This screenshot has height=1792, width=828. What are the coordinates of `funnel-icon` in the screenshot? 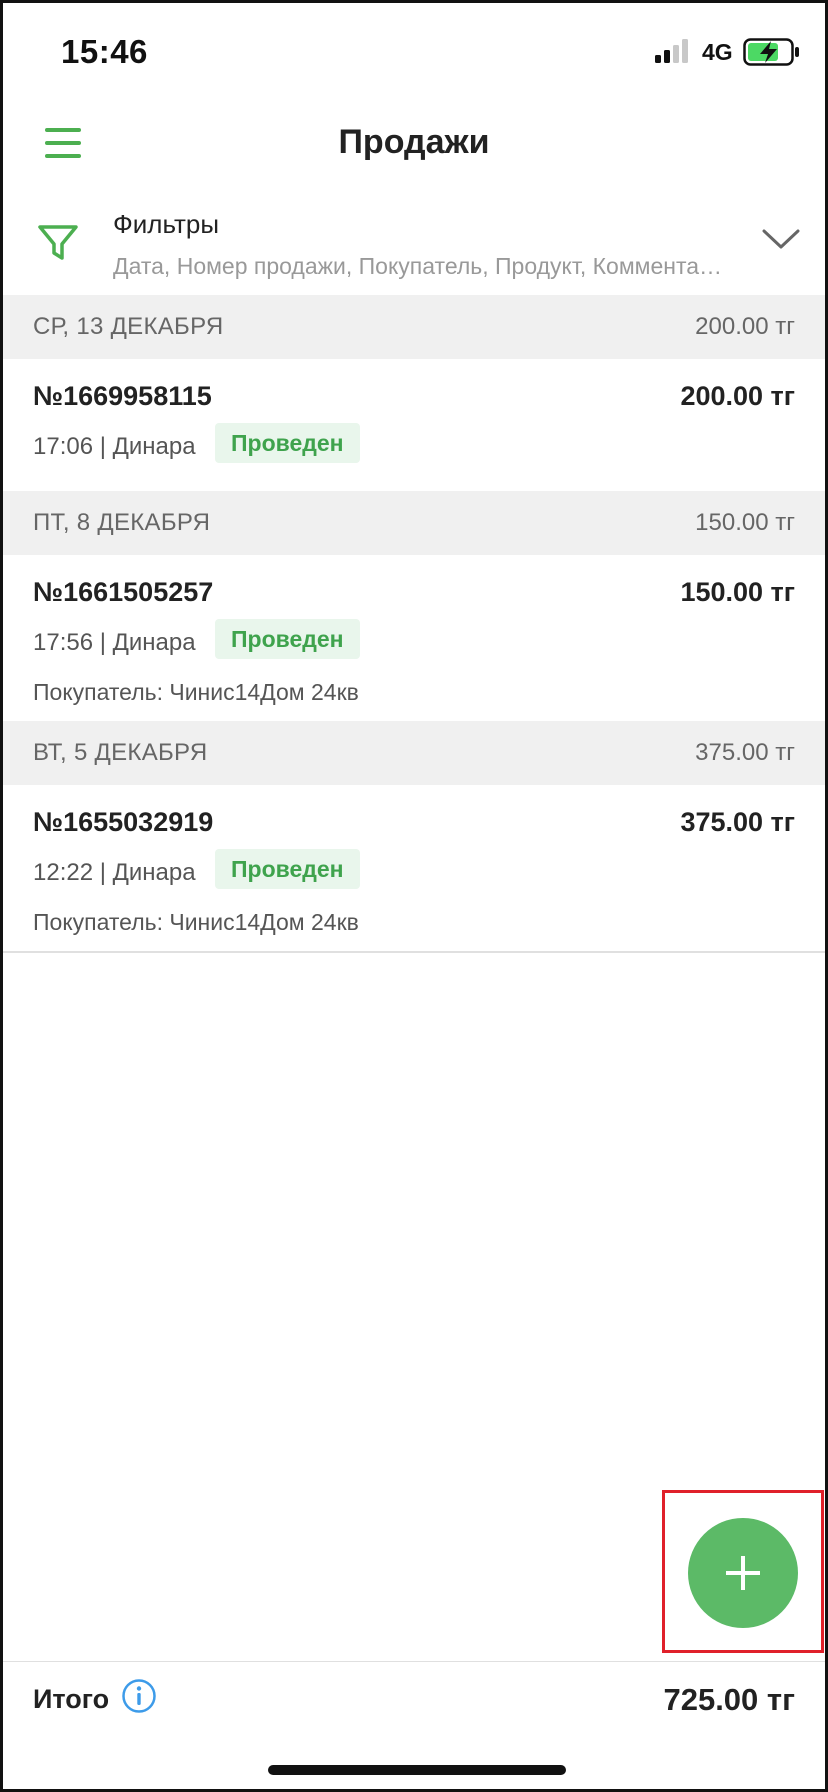 It's located at (58, 242).